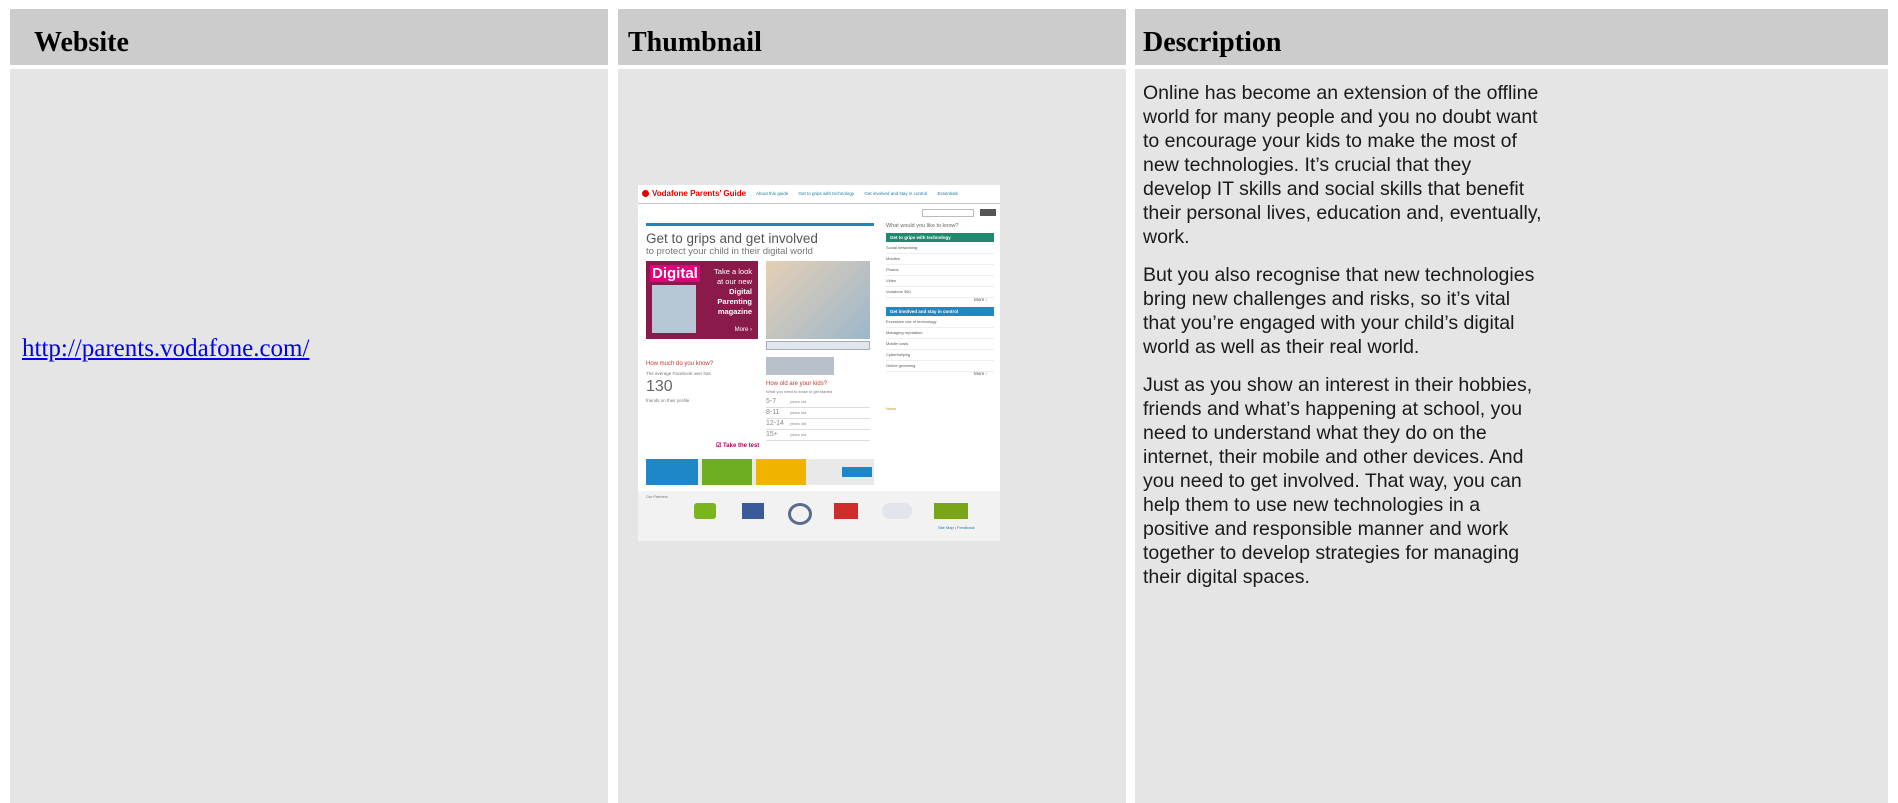  I want to click on banner-tile-small, so click(857, 472).